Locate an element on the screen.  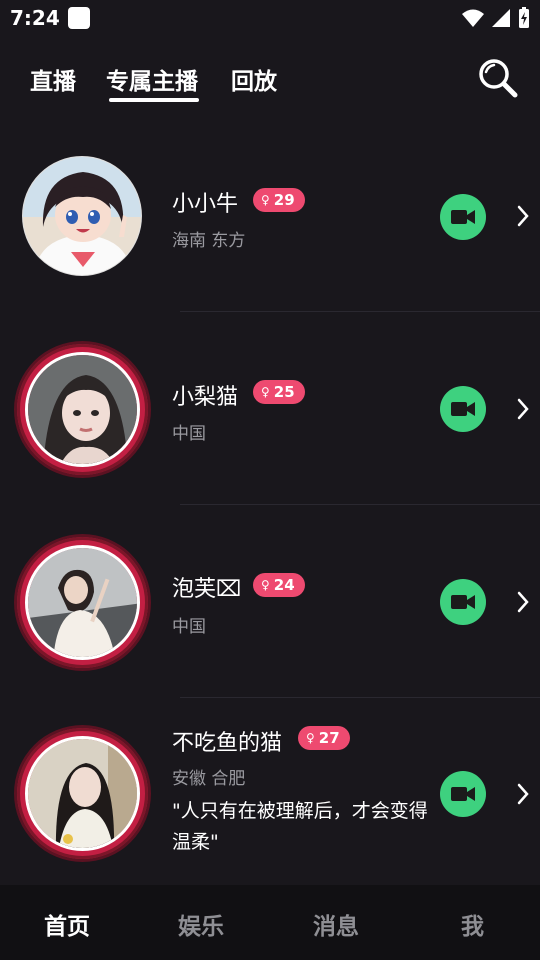
anime-girl-avatar-image is located at coordinates (82, 216).